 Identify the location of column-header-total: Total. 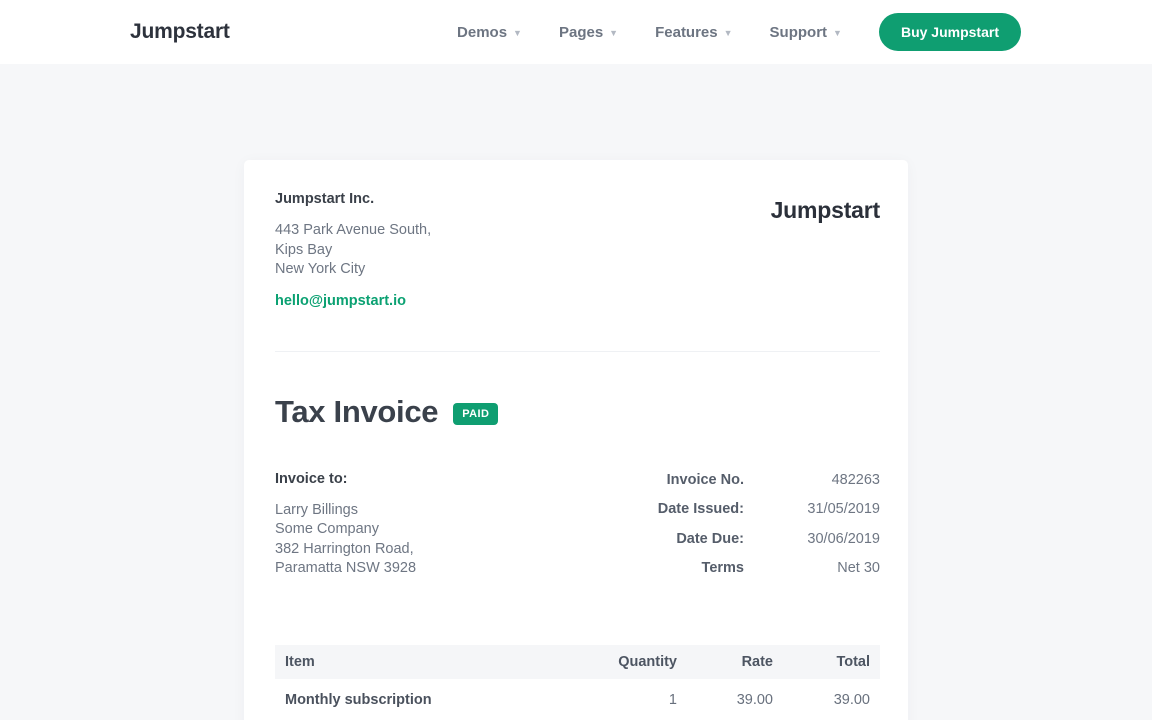
(831, 661).